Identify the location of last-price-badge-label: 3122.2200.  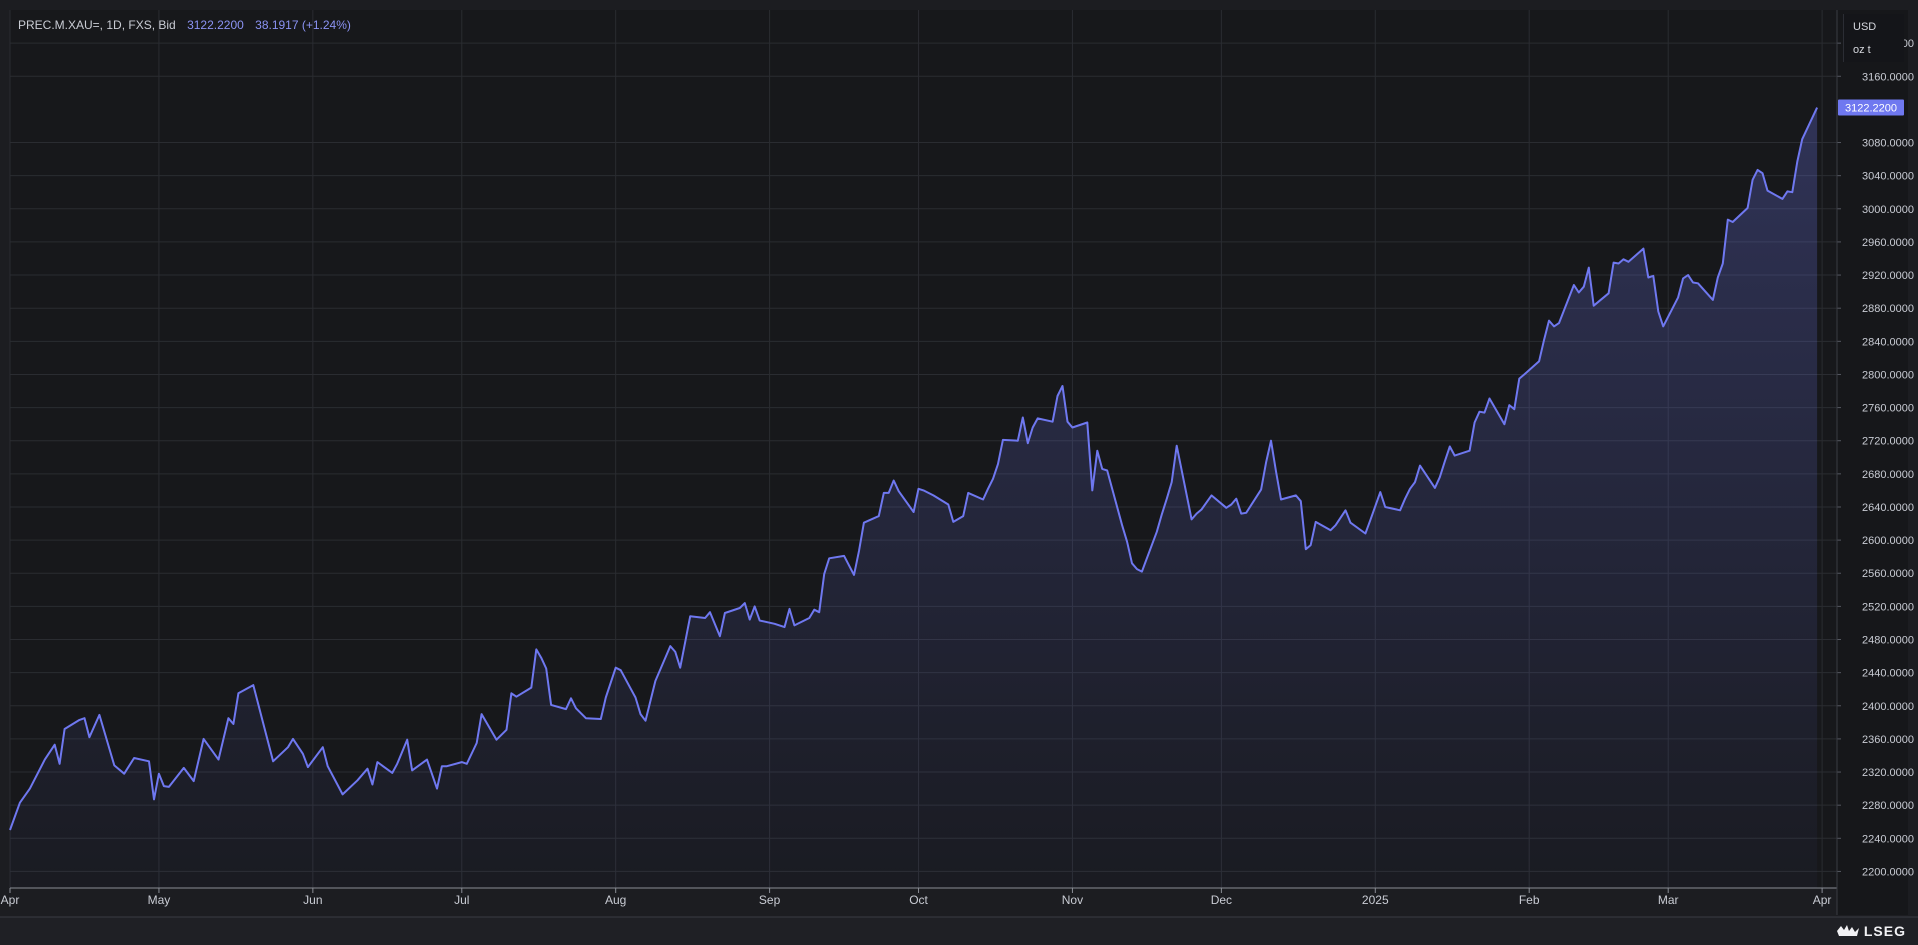
(1871, 109).